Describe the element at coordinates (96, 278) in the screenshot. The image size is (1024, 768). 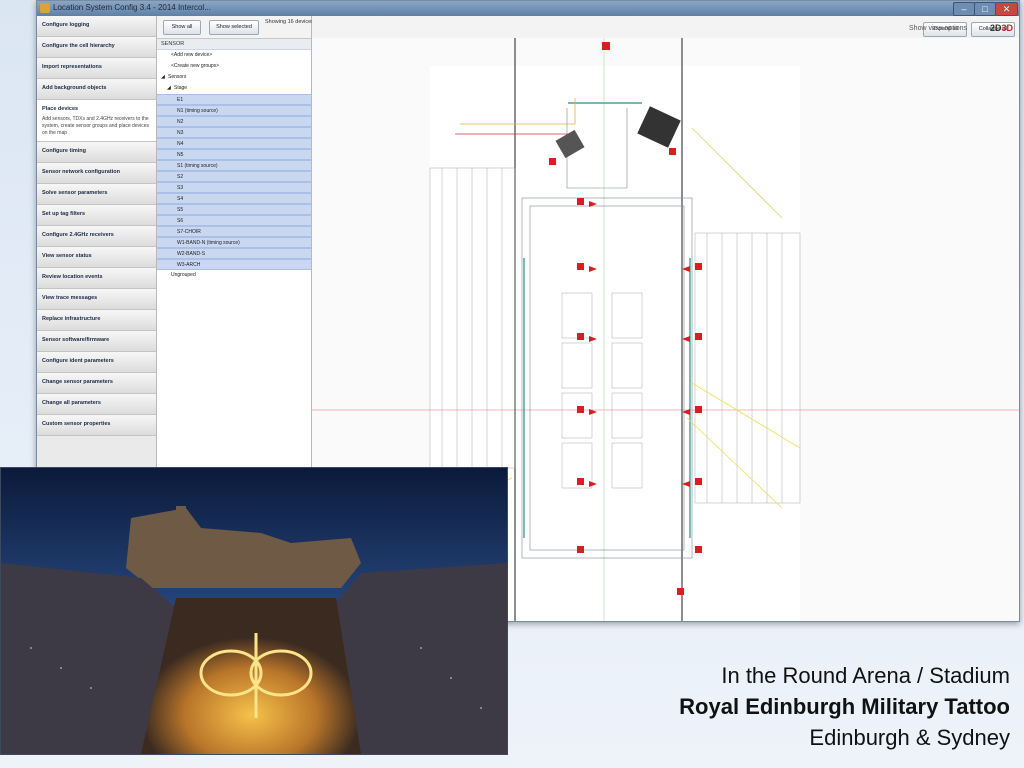
I see `nav-review-location-events: Review location events` at that location.